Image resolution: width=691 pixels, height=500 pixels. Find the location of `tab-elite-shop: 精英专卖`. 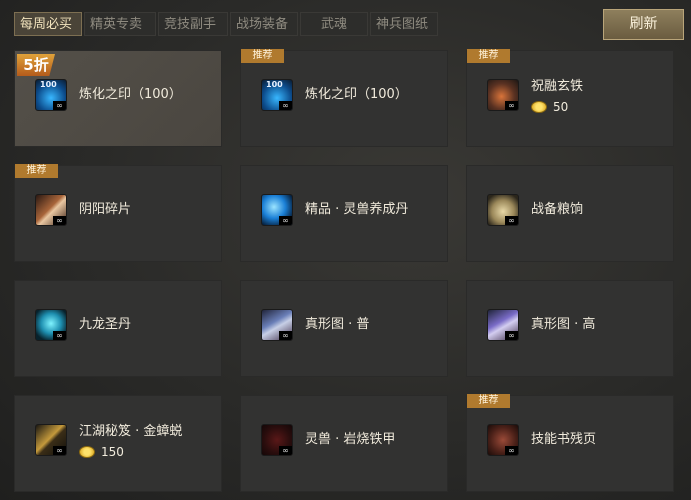

tab-elite-shop: 精英专卖 is located at coordinates (120, 24).